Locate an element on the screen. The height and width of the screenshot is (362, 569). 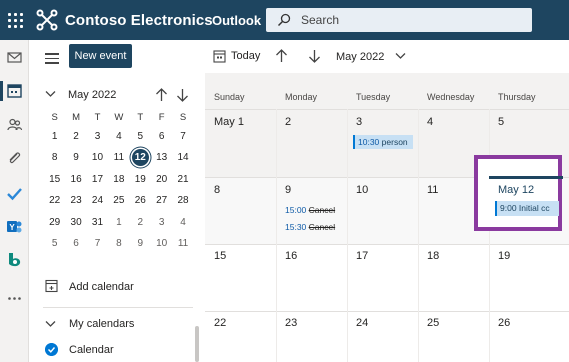
app-name: Outlook is located at coordinates (236, 20).